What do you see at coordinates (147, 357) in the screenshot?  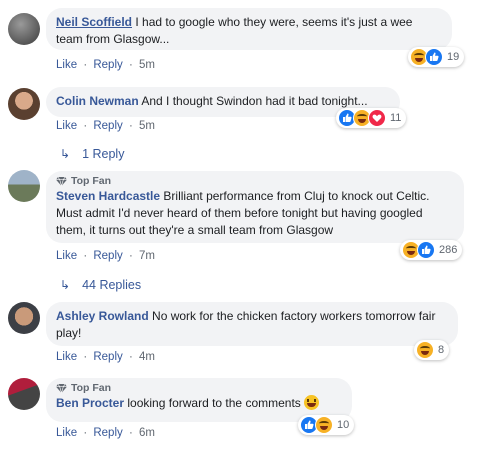 I see `timestamp: 4m` at bounding box center [147, 357].